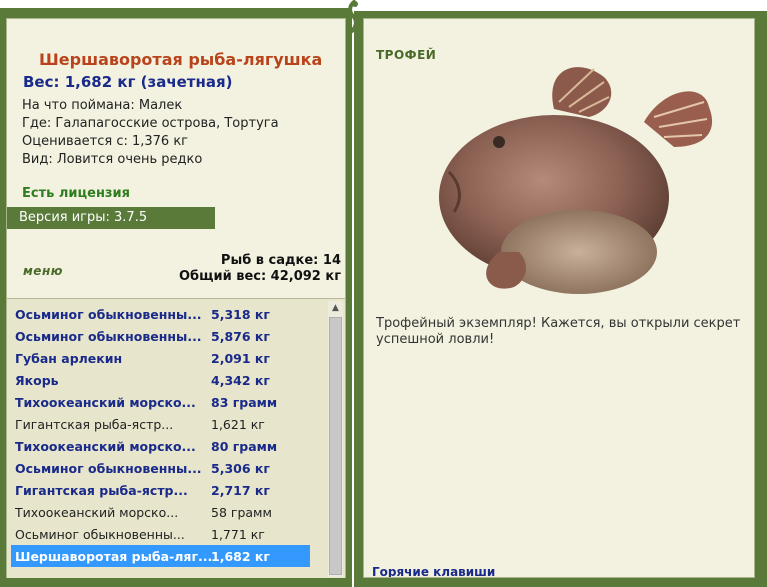  What do you see at coordinates (280, 260) in the screenshot?
I see `fish-count: Рыб в садке: 14` at bounding box center [280, 260].